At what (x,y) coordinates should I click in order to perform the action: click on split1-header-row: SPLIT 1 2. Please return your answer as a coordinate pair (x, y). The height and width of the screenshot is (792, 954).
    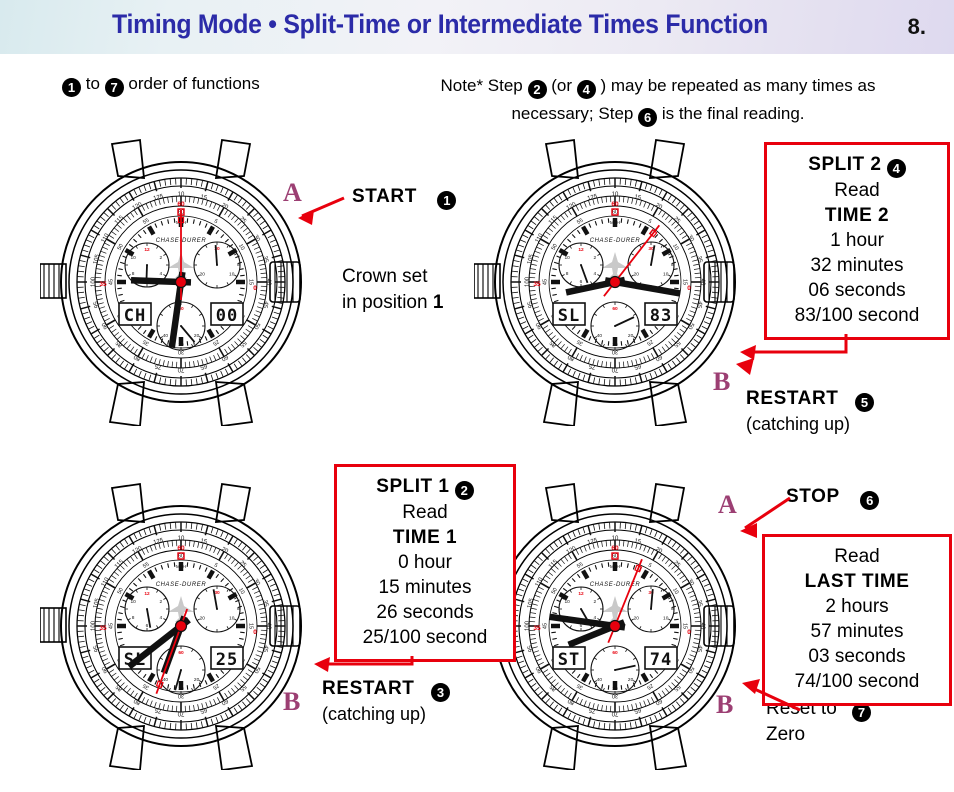
    Looking at the image, I should click on (425, 487).